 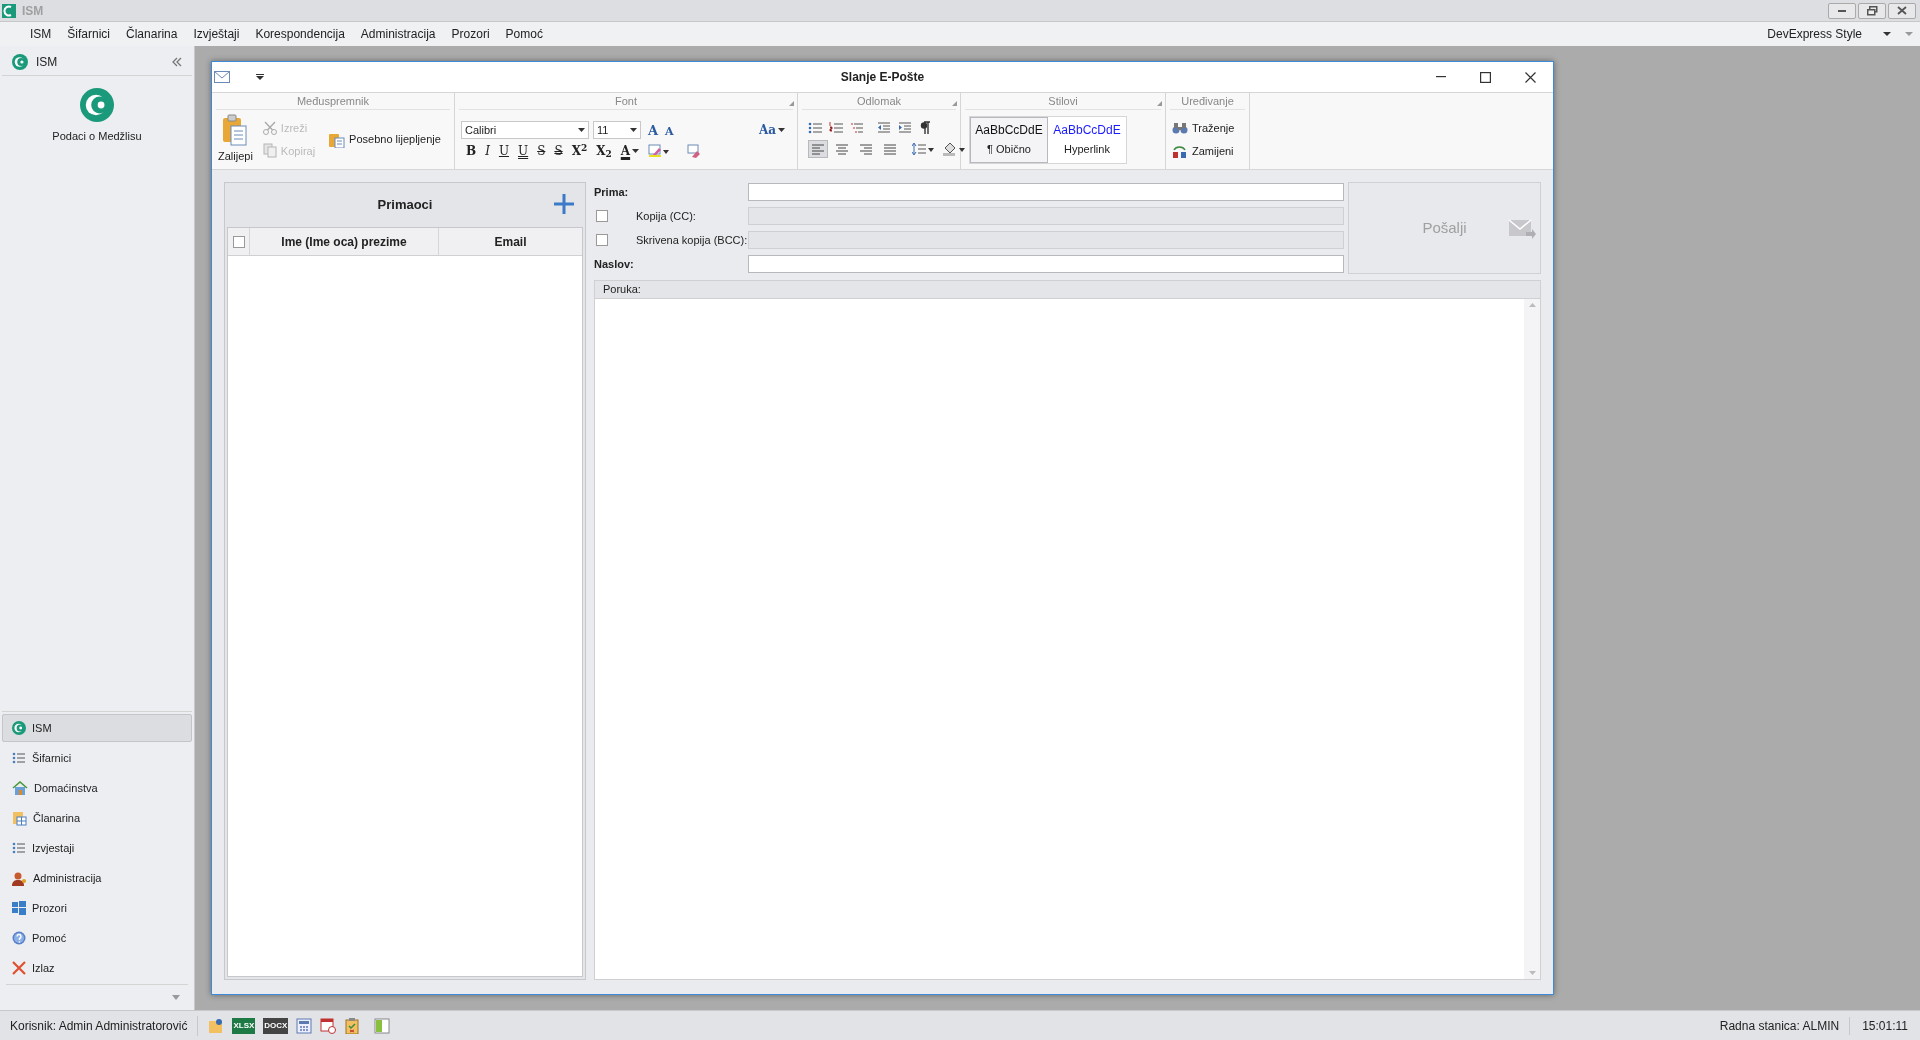 What do you see at coordinates (216, 34) in the screenshot?
I see `menu-item: Izvještaji` at bounding box center [216, 34].